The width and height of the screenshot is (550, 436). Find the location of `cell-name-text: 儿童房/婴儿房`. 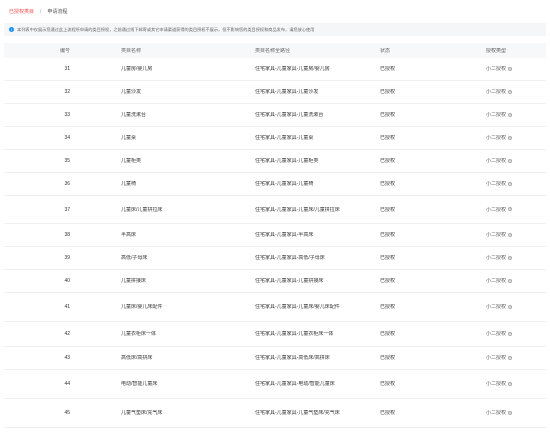

cell-name-text: 儿童房/婴儿房 is located at coordinates (137, 69).